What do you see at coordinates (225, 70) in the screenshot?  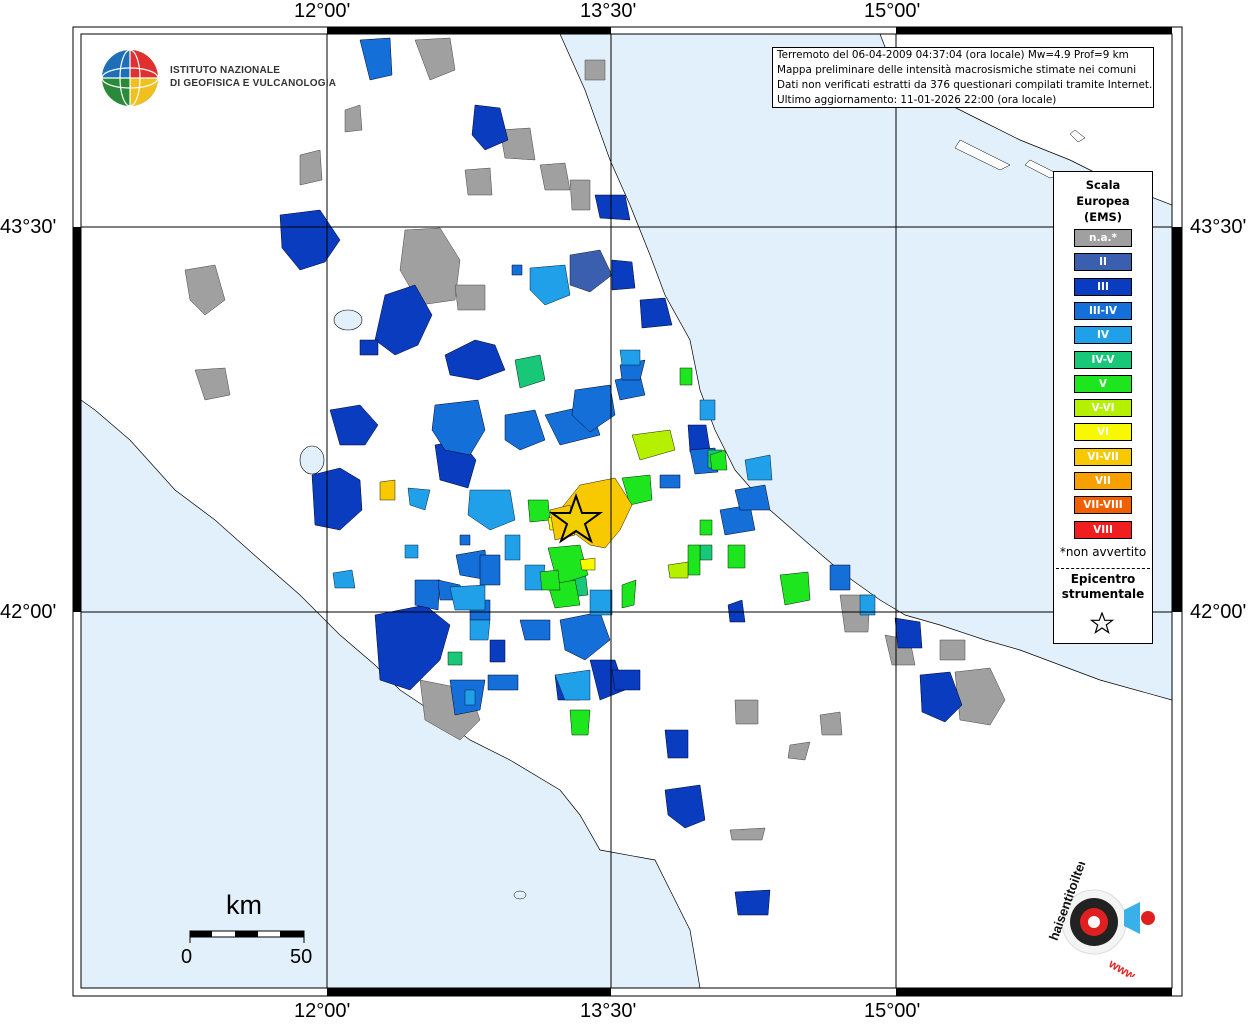 I see `logo-line-1: ISTITUTO NAZIONALE` at bounding box center [225, 70].